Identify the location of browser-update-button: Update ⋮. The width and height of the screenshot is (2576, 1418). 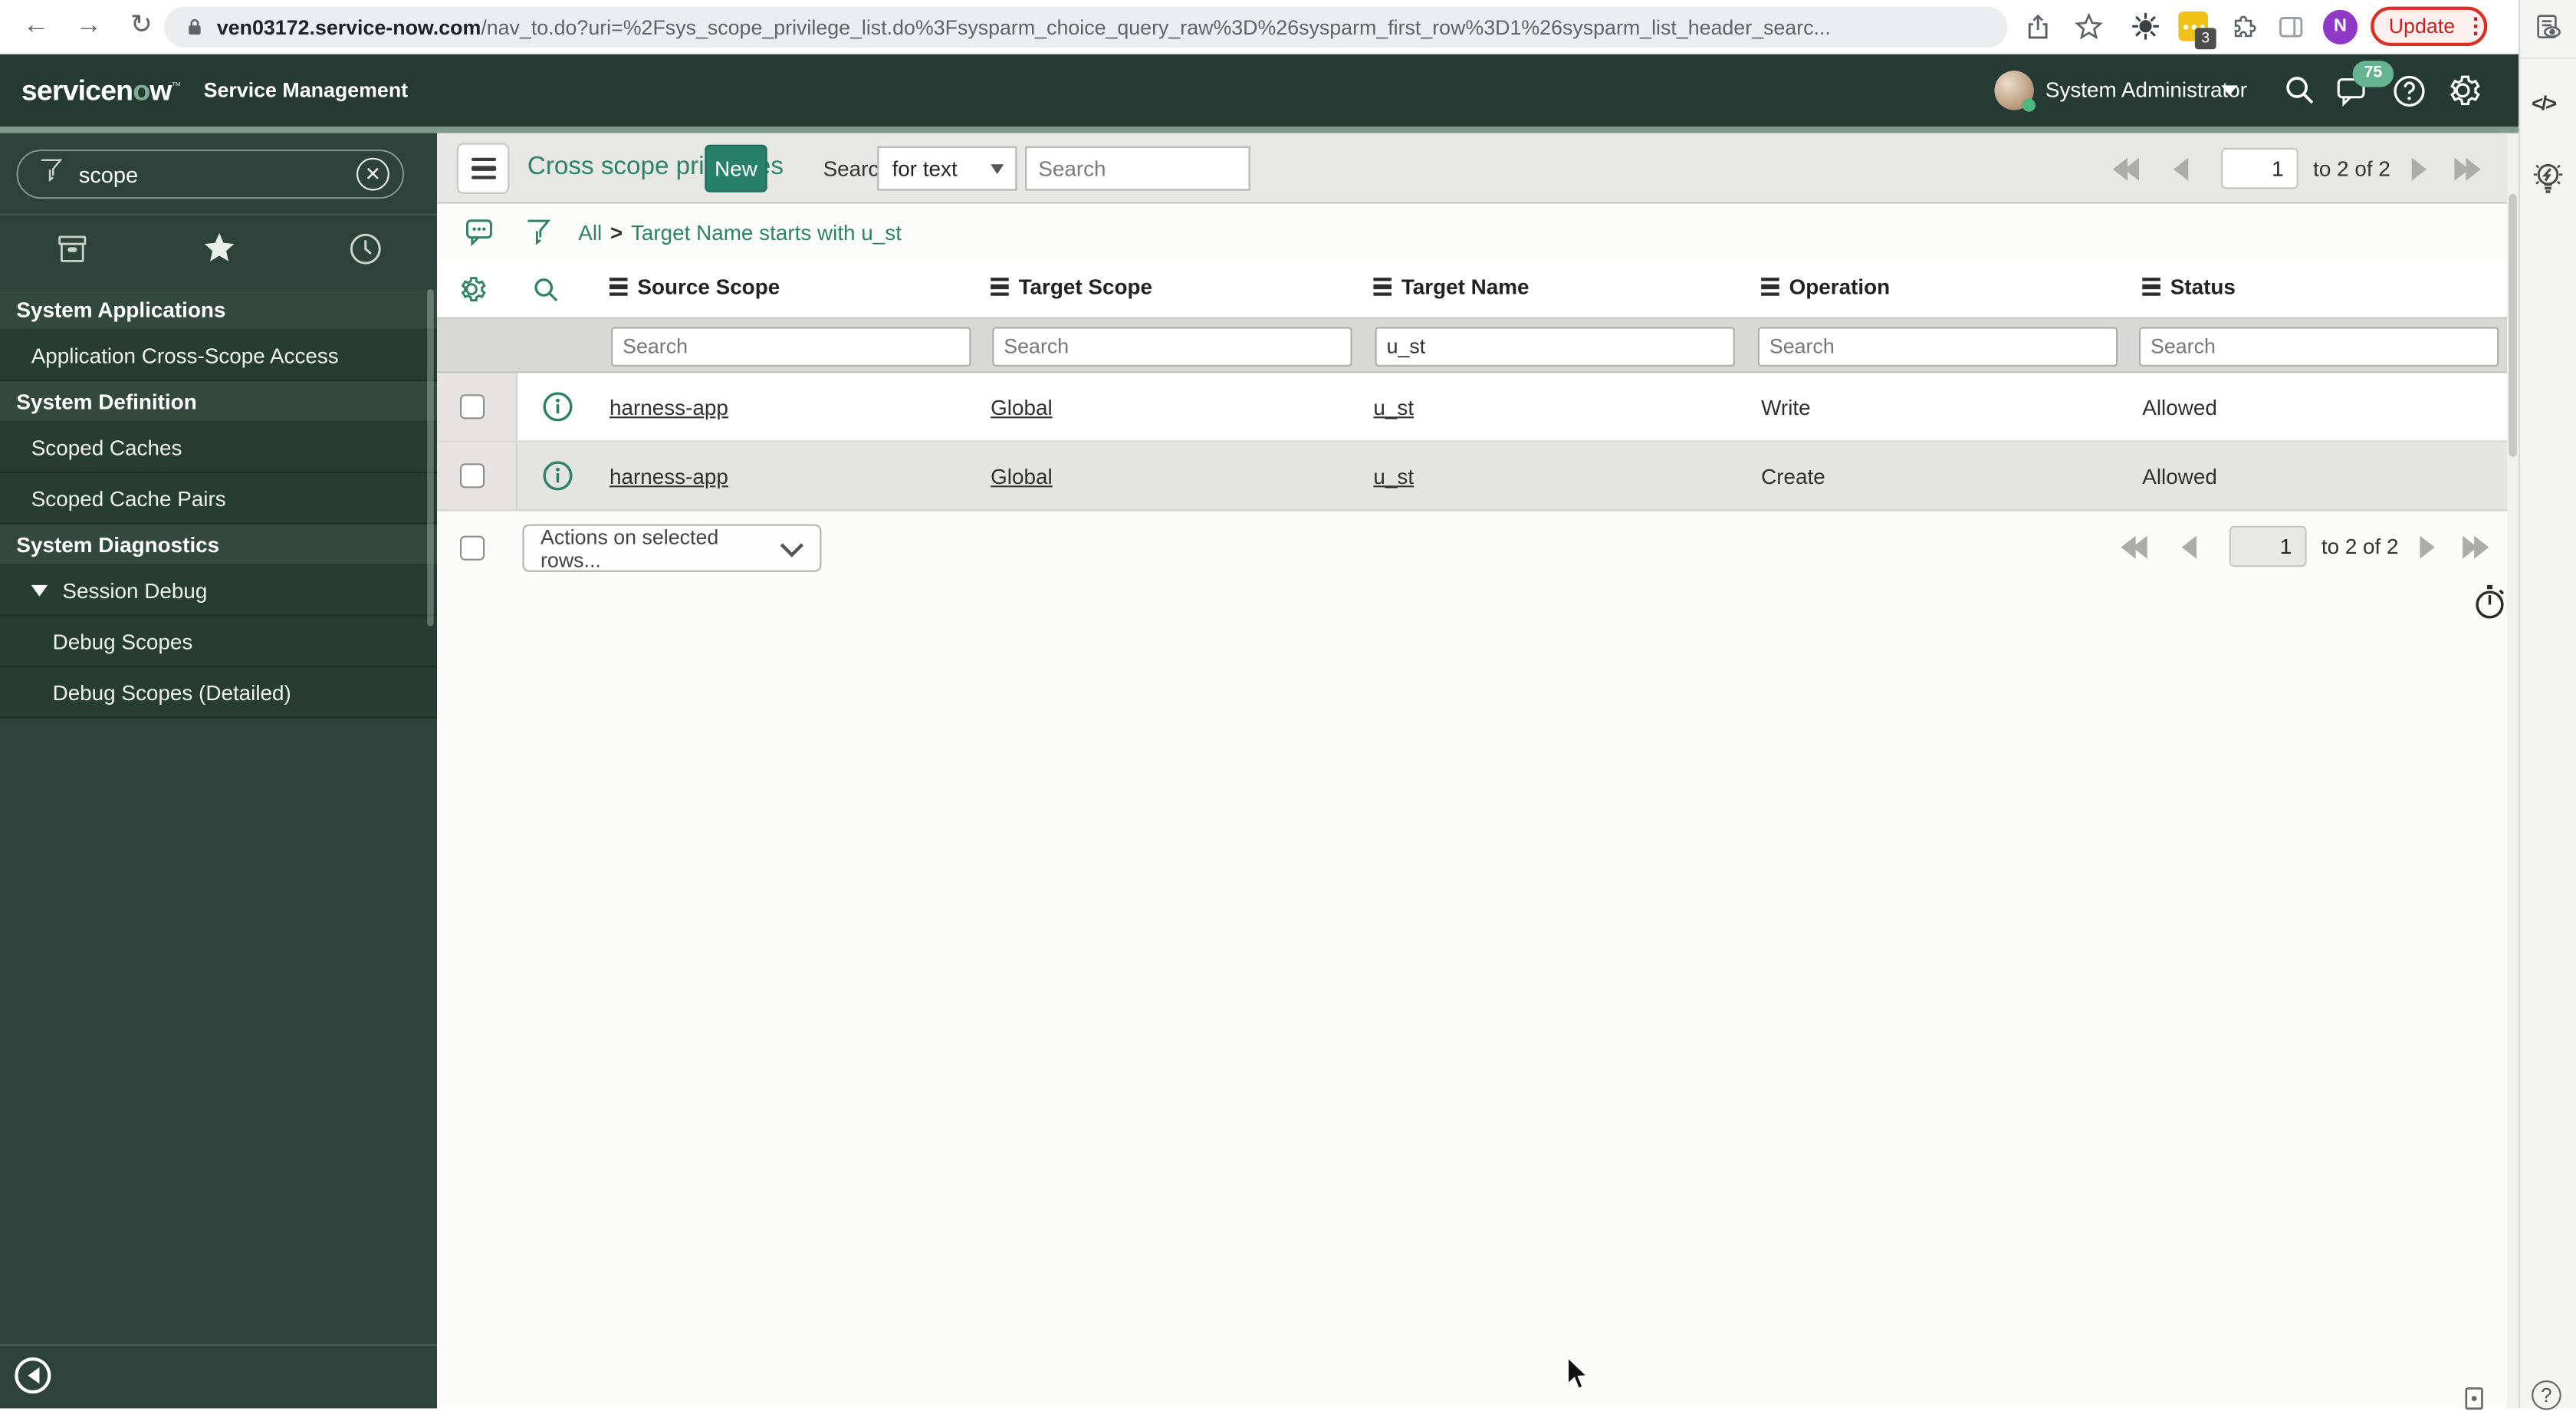
(2430, 26).